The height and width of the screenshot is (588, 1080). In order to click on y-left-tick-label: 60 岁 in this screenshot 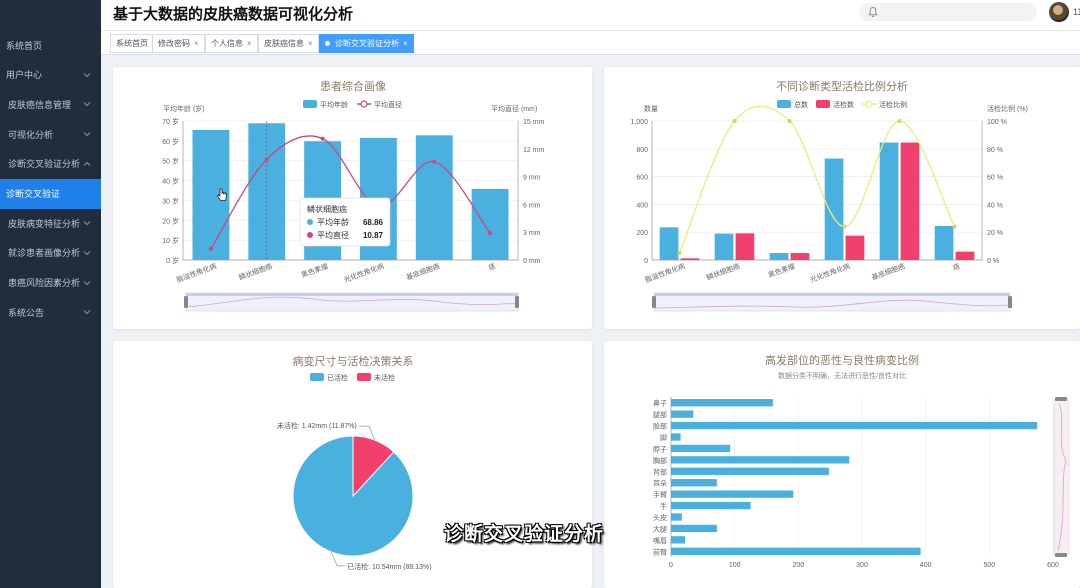, I will do `click(170, 141)`.